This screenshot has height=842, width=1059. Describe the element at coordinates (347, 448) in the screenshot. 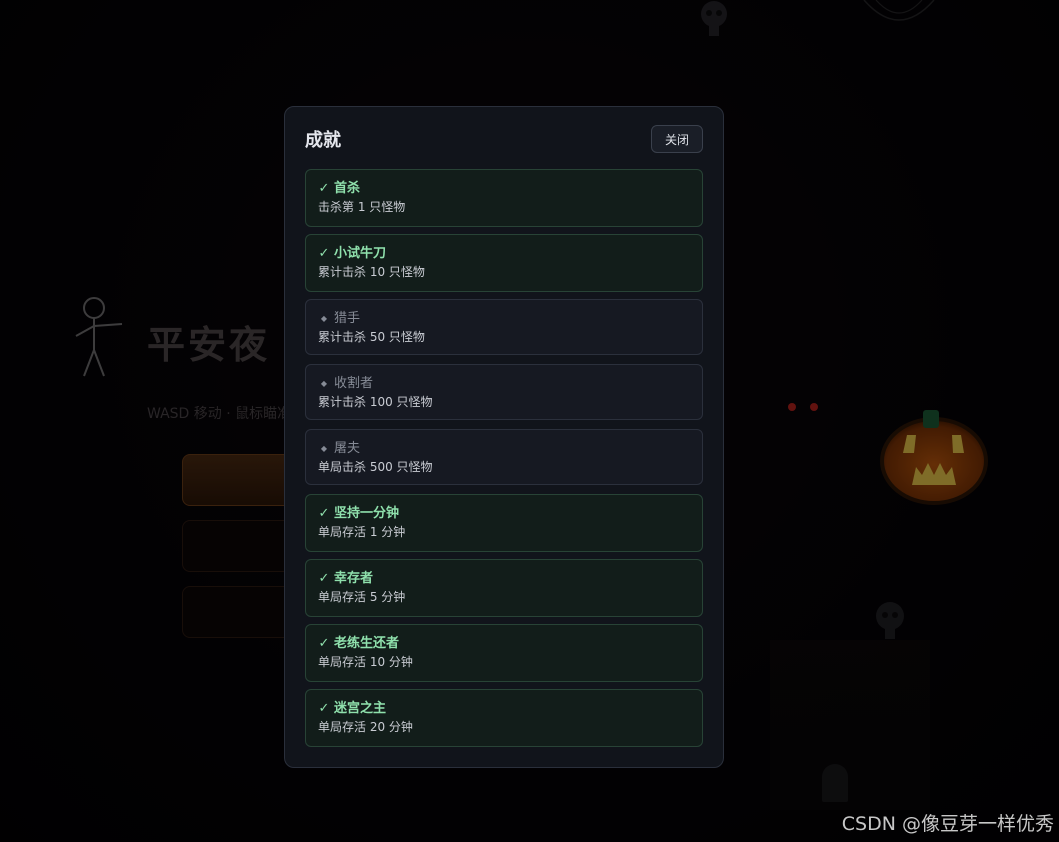

I see `achievement-name: 屠夫` at that location.